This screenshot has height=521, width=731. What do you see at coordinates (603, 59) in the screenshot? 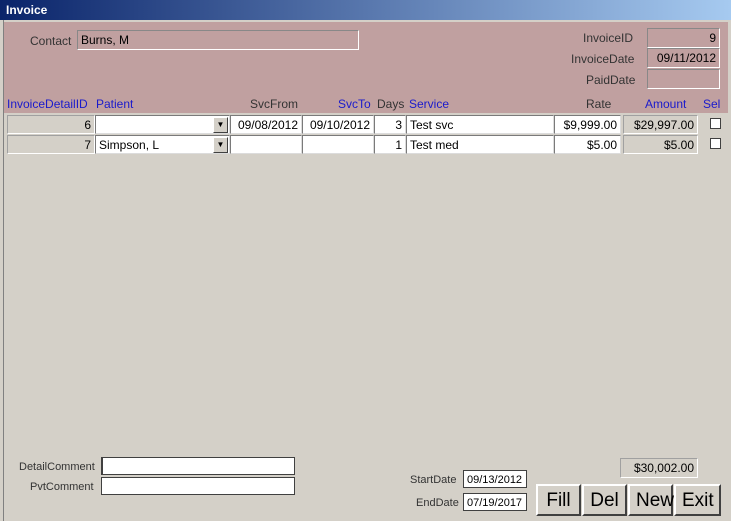
I see `invoice-date-label: InvoiceDate` at bounding box center [603, 59].